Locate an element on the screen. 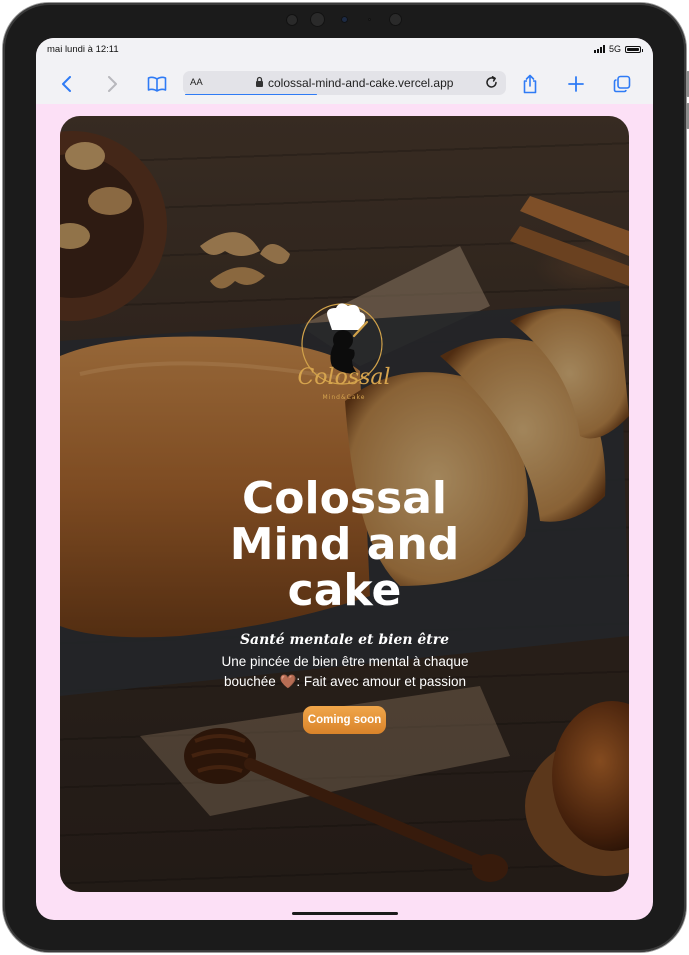 The height and width of the screenshot is (955, 689). chevron-left-icon is located at coordinates (66, 84).